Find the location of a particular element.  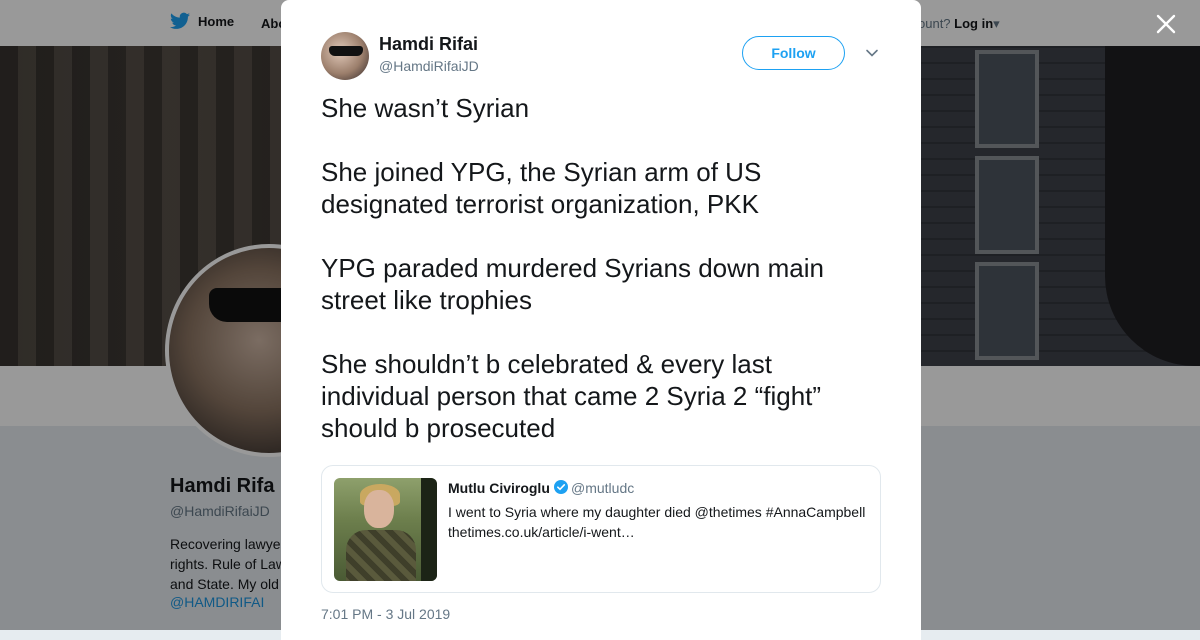

quoted-tweet-image is located at coordinates (385, 529).